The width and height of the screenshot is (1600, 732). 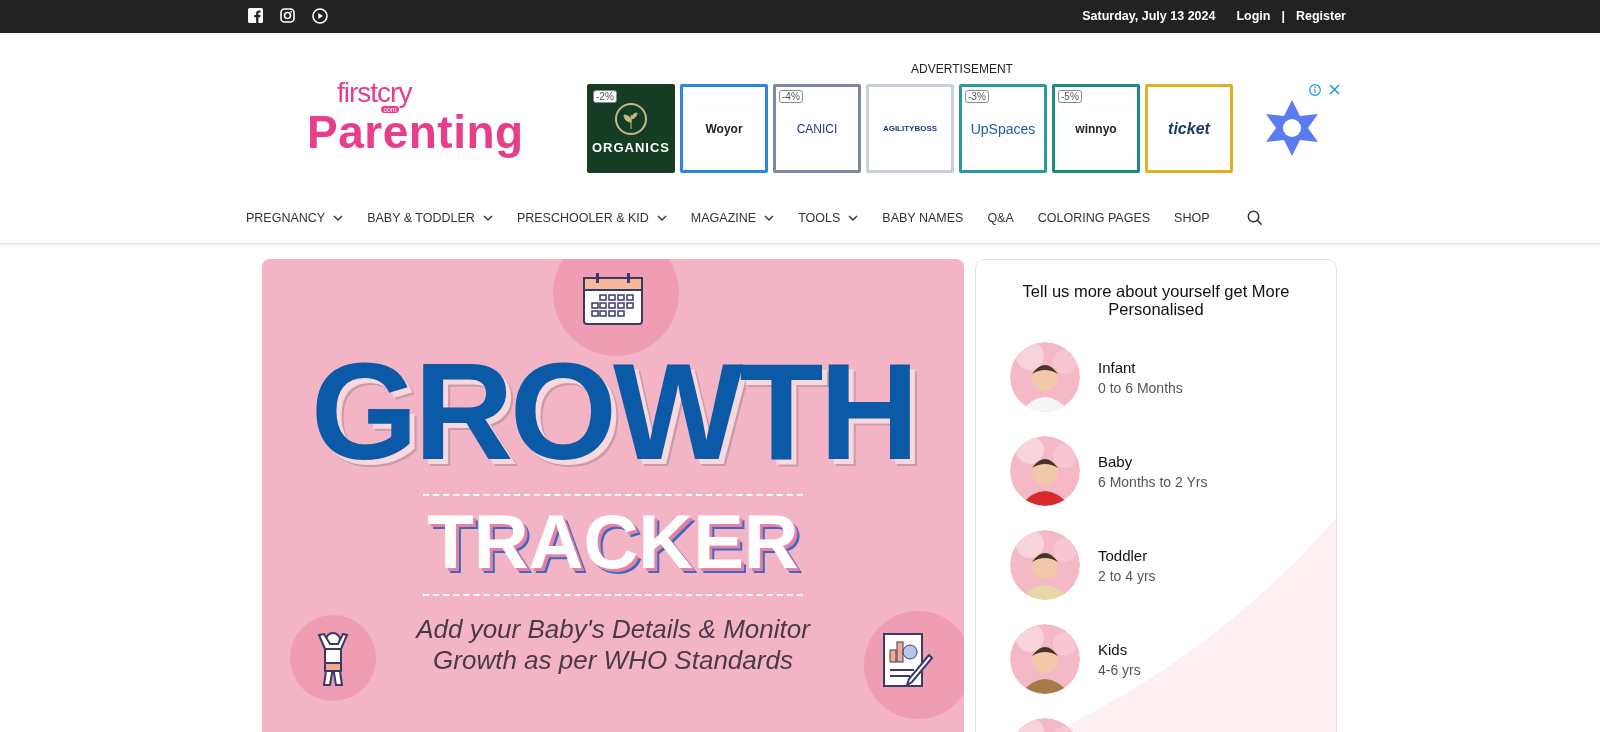 I want to click on brand-name: winnyo, so click(x=1096, y=128).